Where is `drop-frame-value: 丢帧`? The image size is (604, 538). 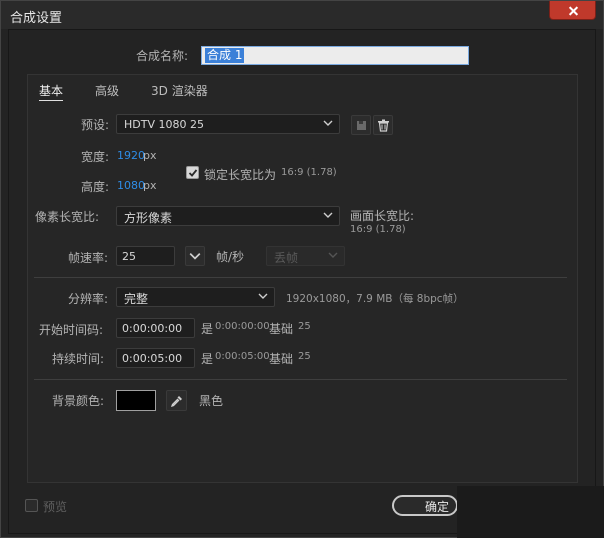
drop-frame-value: 丢帧 is located at coordinates (286, 258).